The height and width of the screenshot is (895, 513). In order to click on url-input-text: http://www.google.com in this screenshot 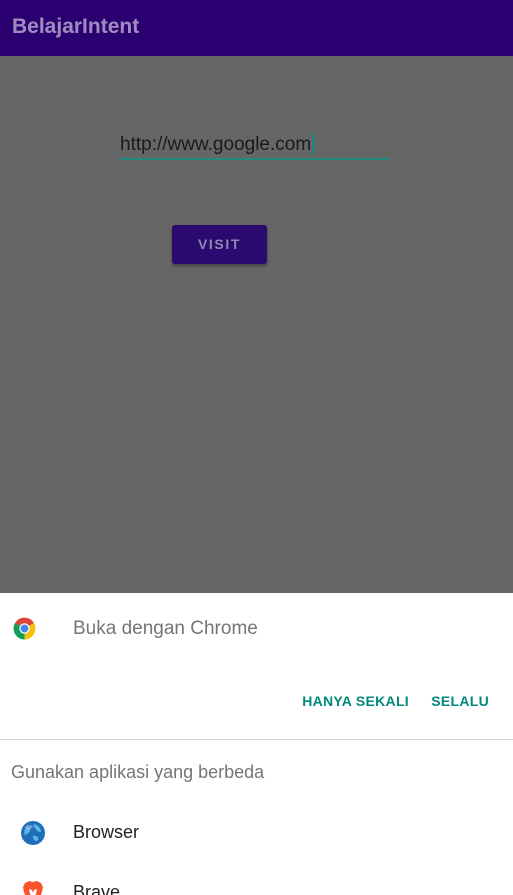, I will do `click(217, 144)`.